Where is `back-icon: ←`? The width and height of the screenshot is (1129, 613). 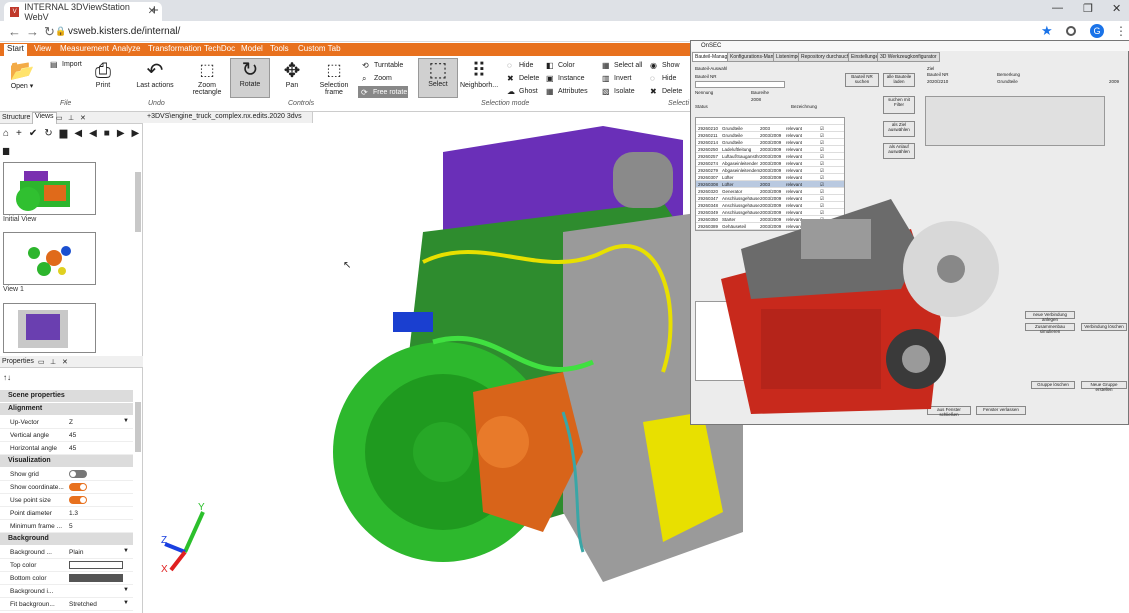
back-icon: ← is located at coordinates (14, 31).